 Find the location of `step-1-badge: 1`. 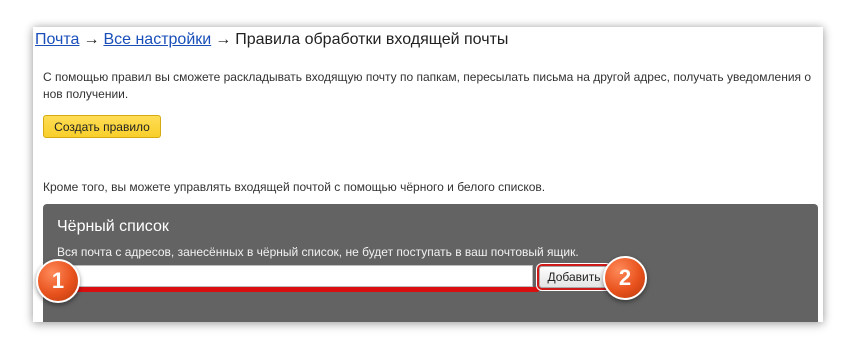

step-1-badge: 1 is located at coordinates (58, 281).